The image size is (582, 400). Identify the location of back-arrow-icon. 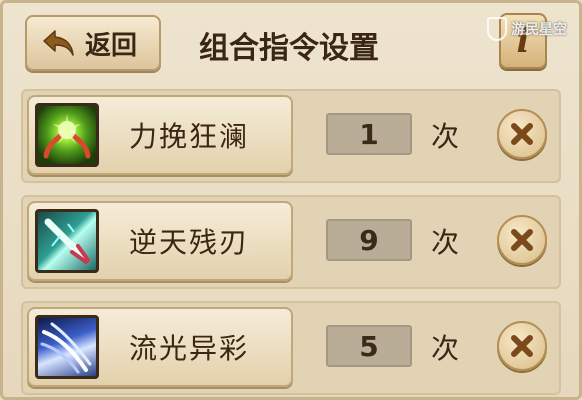
(59, 43).